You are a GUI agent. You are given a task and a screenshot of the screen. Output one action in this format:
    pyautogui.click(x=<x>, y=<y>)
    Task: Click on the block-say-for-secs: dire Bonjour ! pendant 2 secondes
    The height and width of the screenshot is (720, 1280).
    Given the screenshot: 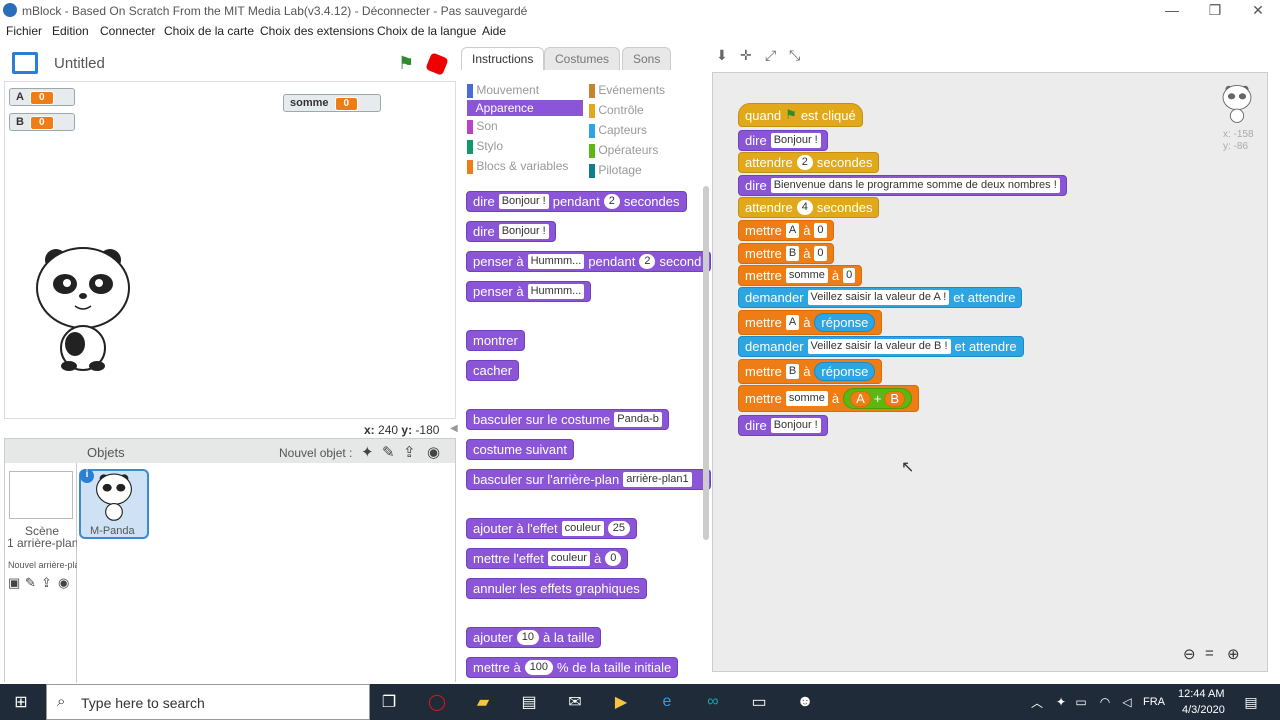 What is the action you would take?
    pyautogui.click(x=576, y=201)
    